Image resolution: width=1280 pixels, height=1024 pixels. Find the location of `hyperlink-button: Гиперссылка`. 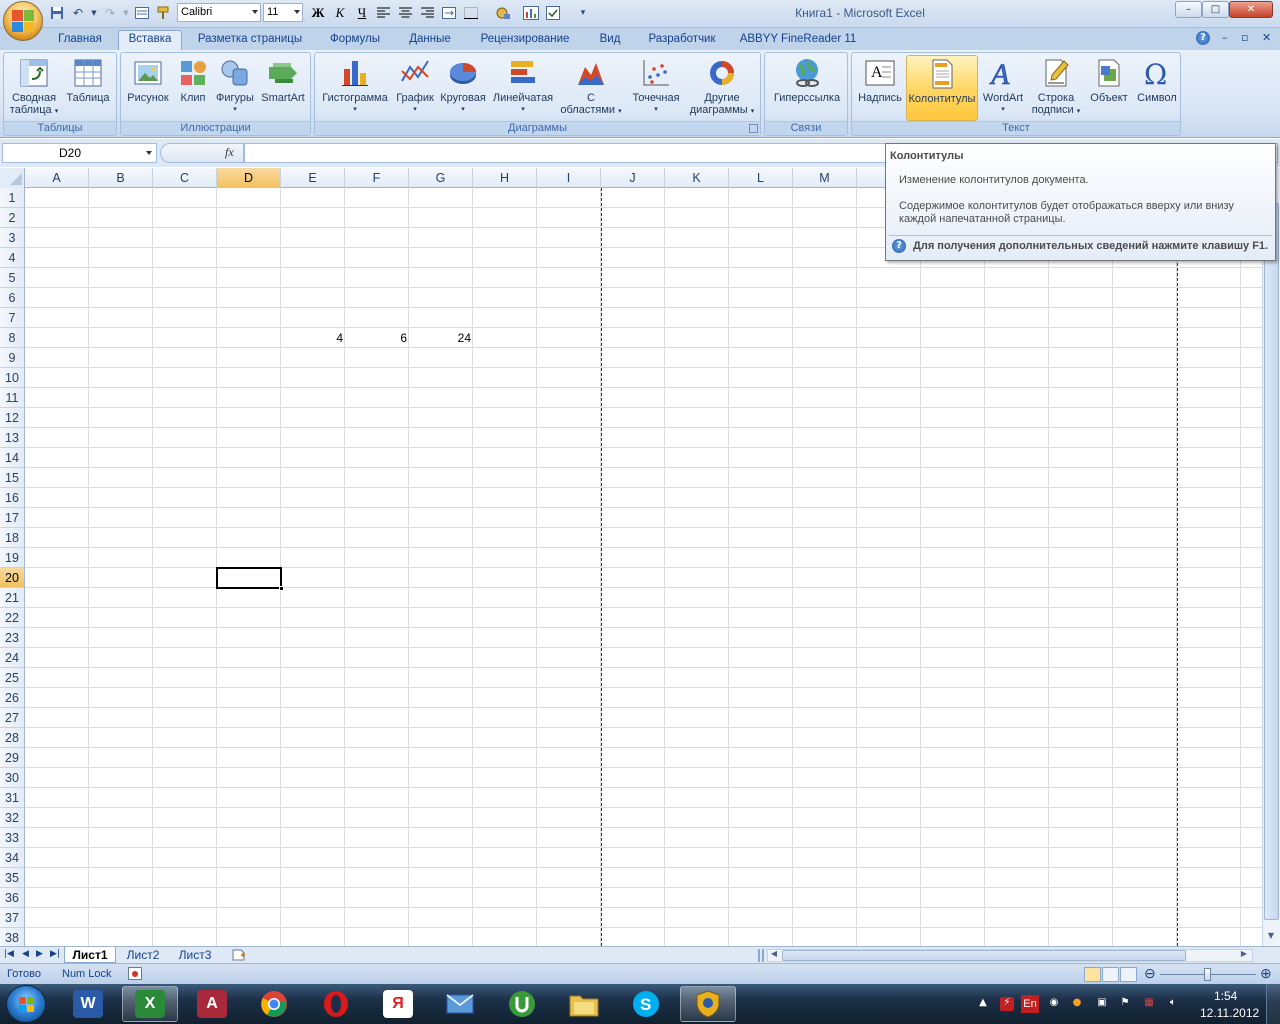

hyperlink-button: Гиперссылка is located at coordinates (807, 88).